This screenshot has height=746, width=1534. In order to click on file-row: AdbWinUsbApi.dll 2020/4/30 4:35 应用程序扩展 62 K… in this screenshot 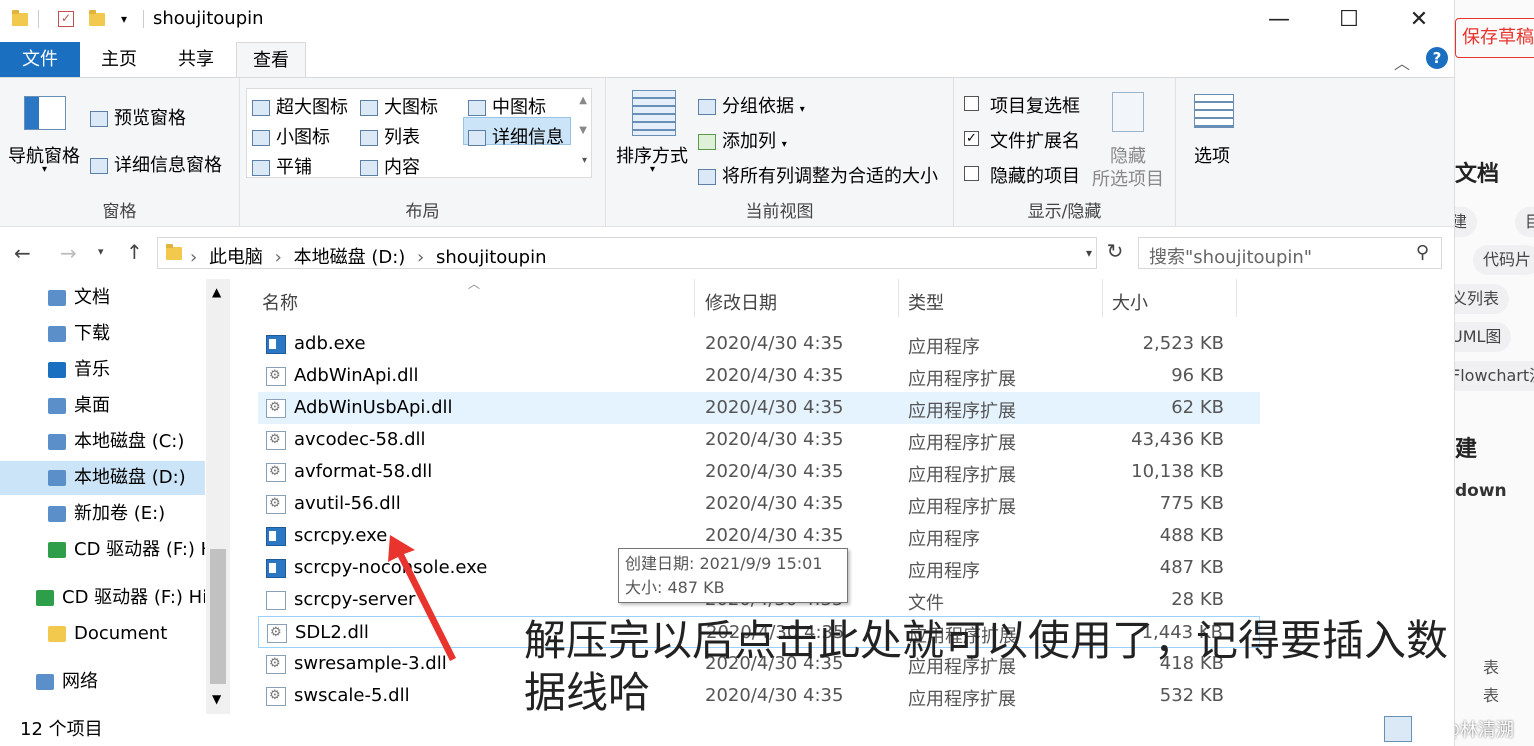, I will do `click(759, 408)`.